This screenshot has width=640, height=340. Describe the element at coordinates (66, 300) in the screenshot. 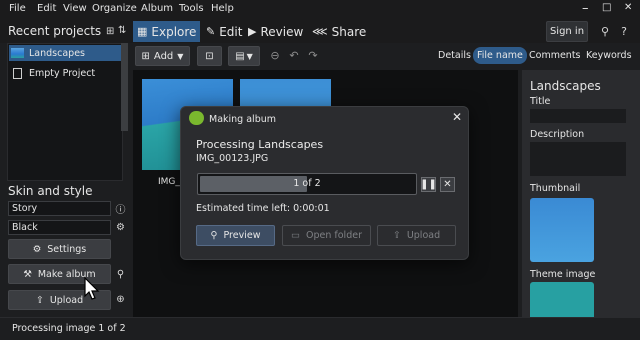

I see `upload-label: Upload` at that location.